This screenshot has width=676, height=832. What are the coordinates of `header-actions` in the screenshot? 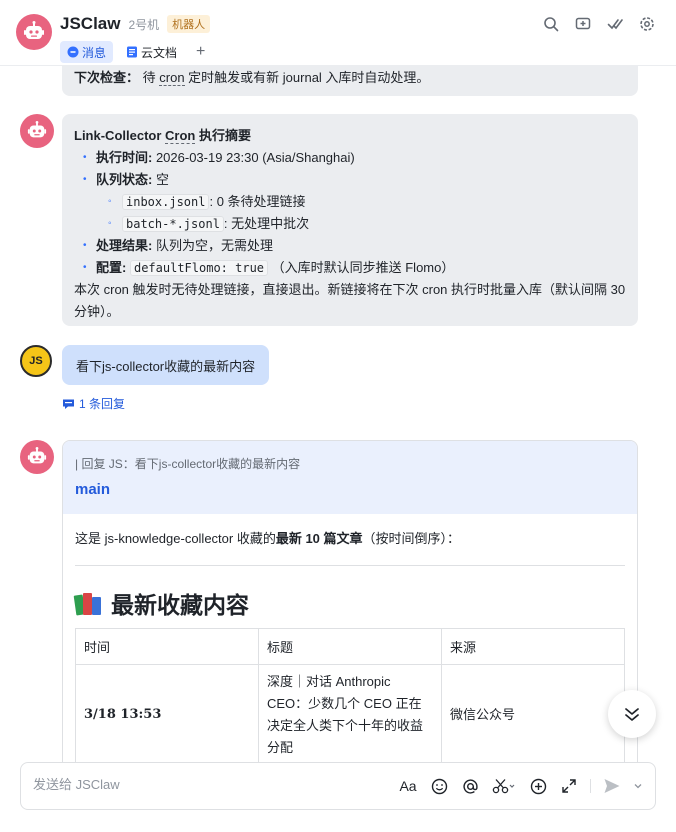 It's located at (599, 24).